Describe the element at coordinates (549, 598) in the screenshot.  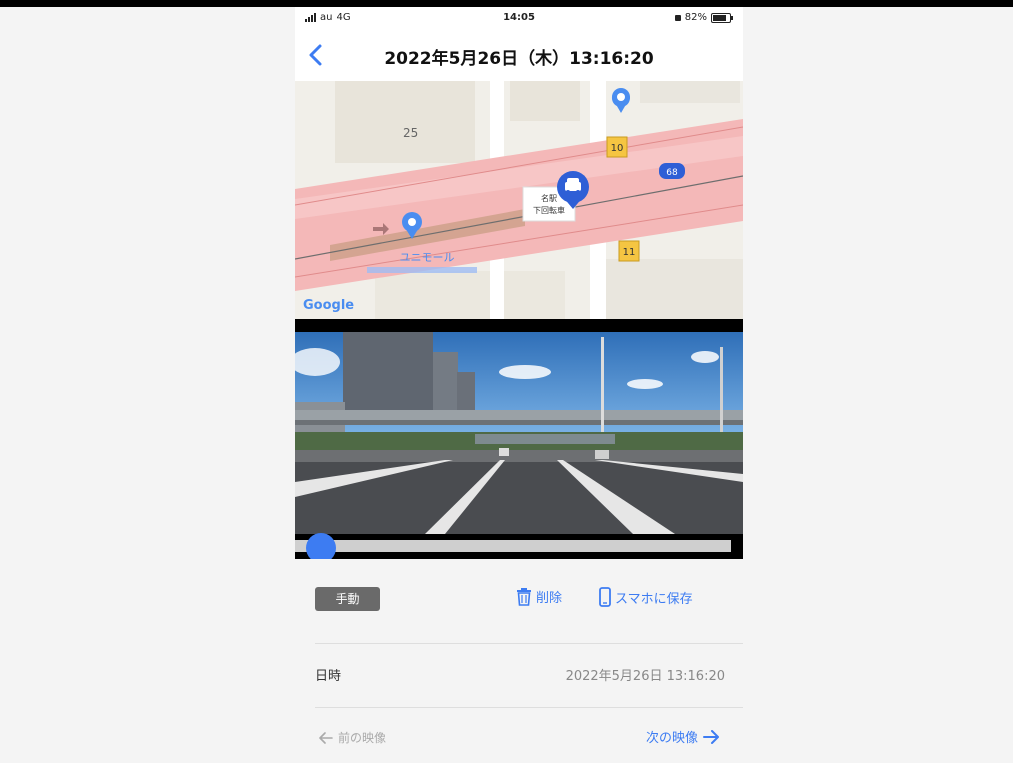
I see `delete-label: 削除` at that location.